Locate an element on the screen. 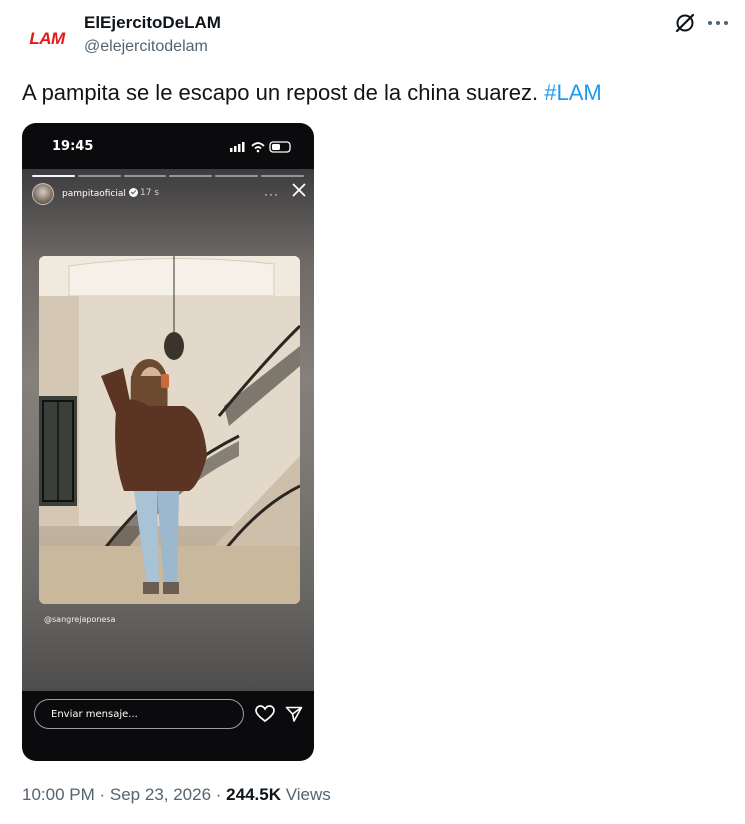 Image resolution: width=745 pixels, height=824 pixels. views-label: Views is located at coordinates (308, 794).